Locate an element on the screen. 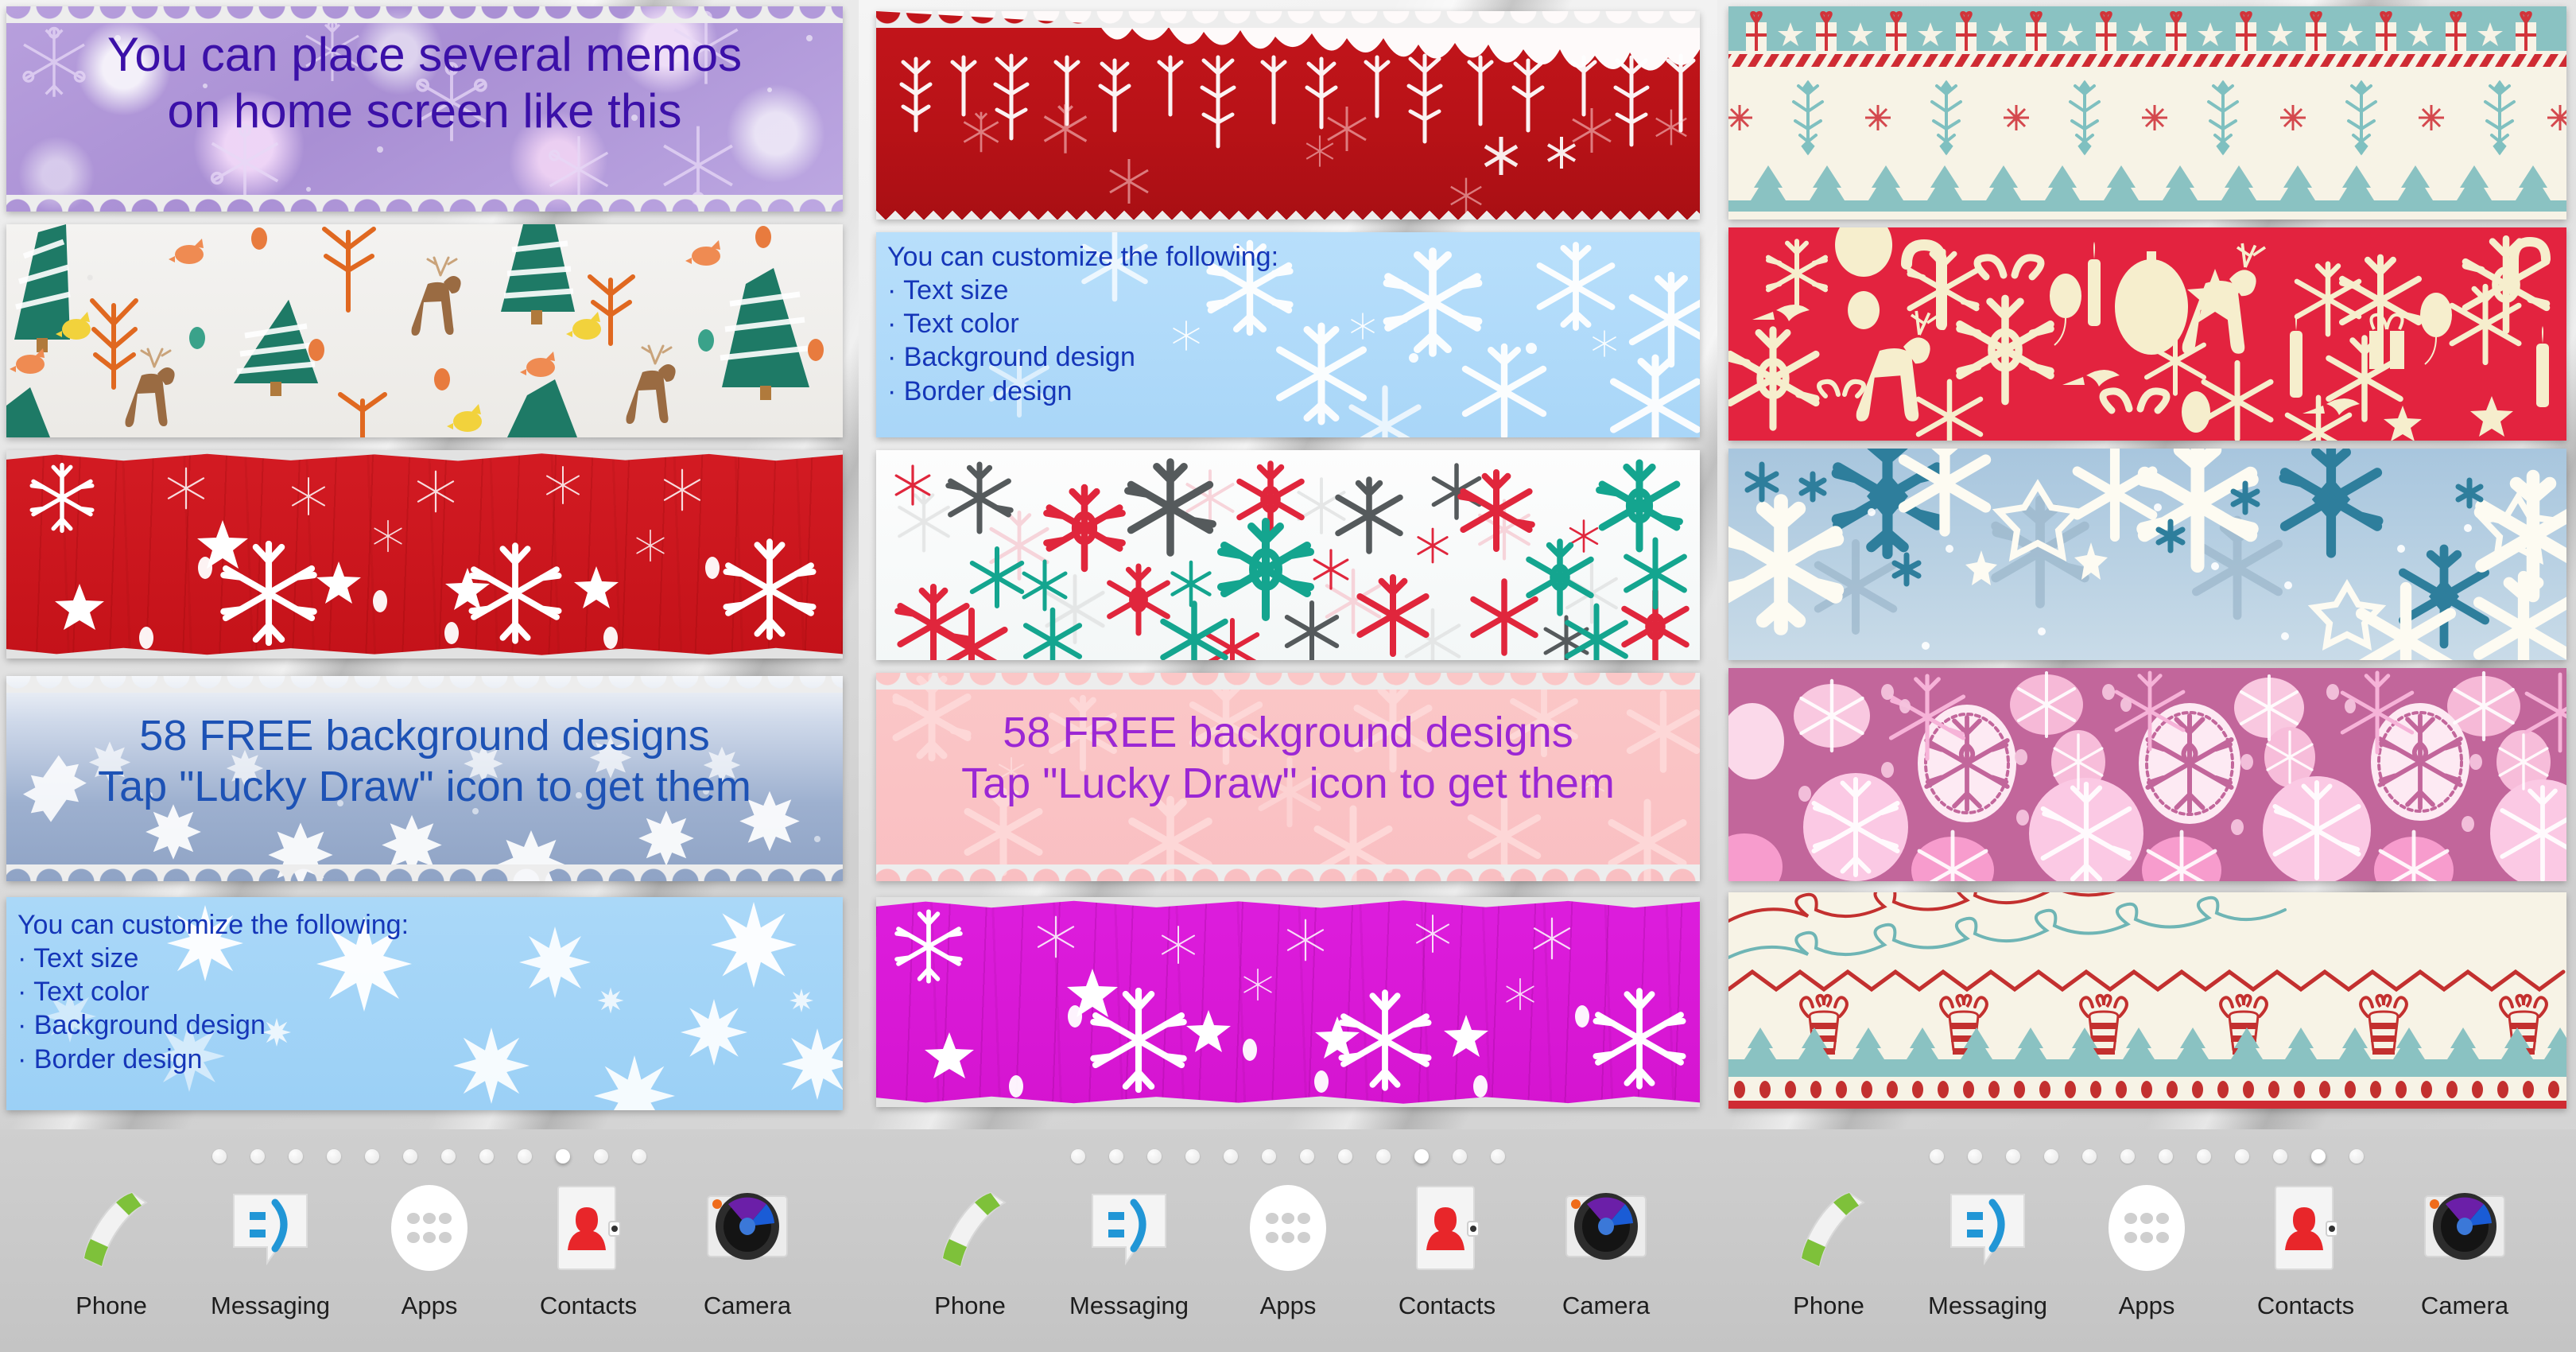 The image size is (2576, 1352). memo-deep-red-snowfall is located at coordinates (1288, 115).